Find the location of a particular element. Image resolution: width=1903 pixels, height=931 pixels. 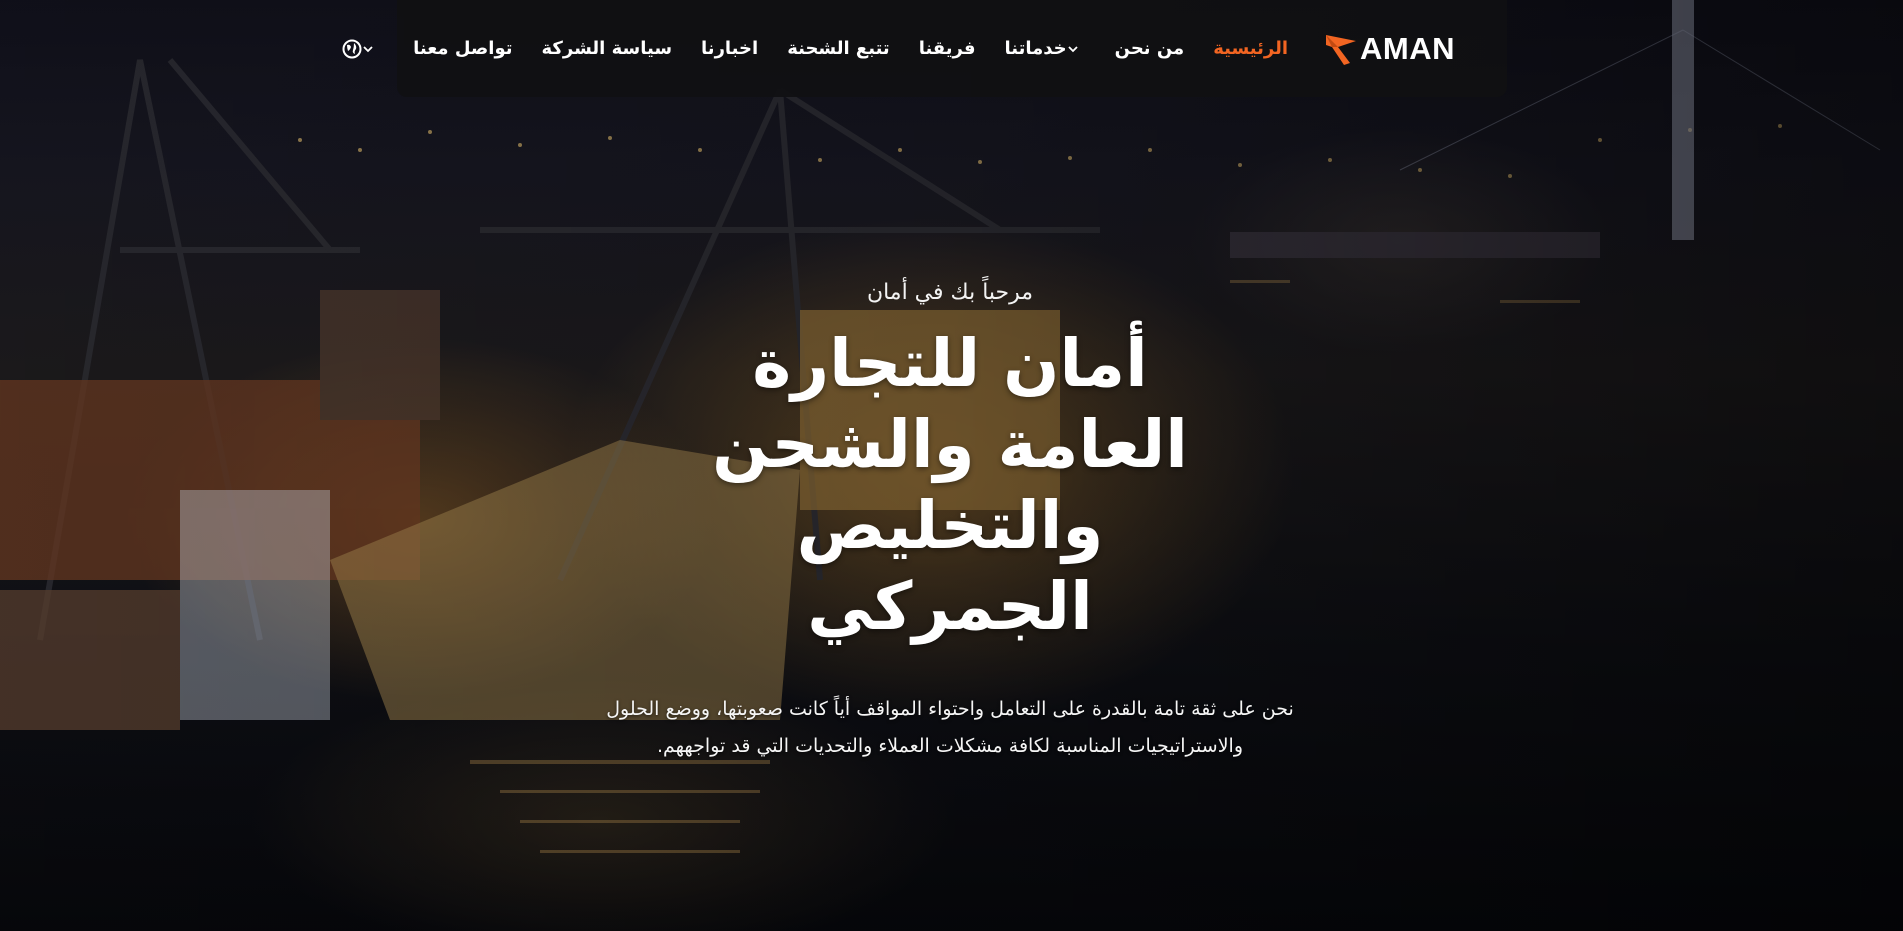

nav-item-news: اخبارنا is located at coordinates (729, 48).